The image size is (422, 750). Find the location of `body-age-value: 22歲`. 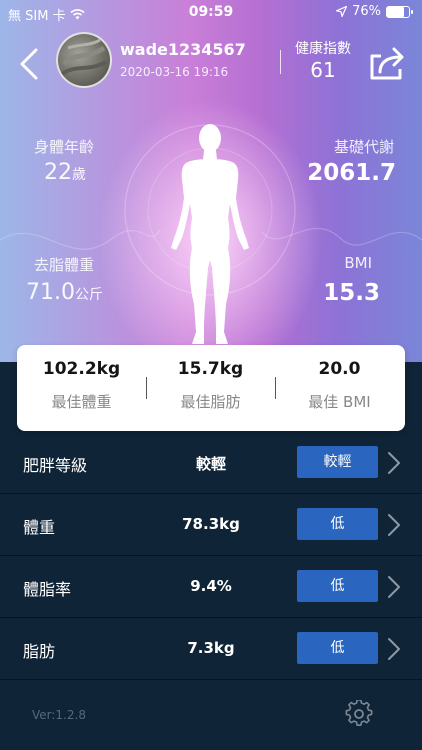

body-age-value: 22歲 is located at coordinates (65, 172).